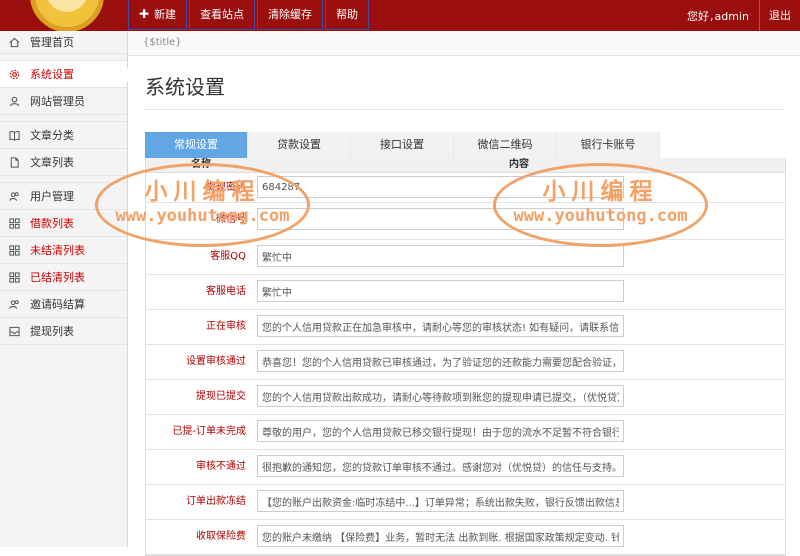  I want to click on table-row: 提现密码, so click(465, 188).